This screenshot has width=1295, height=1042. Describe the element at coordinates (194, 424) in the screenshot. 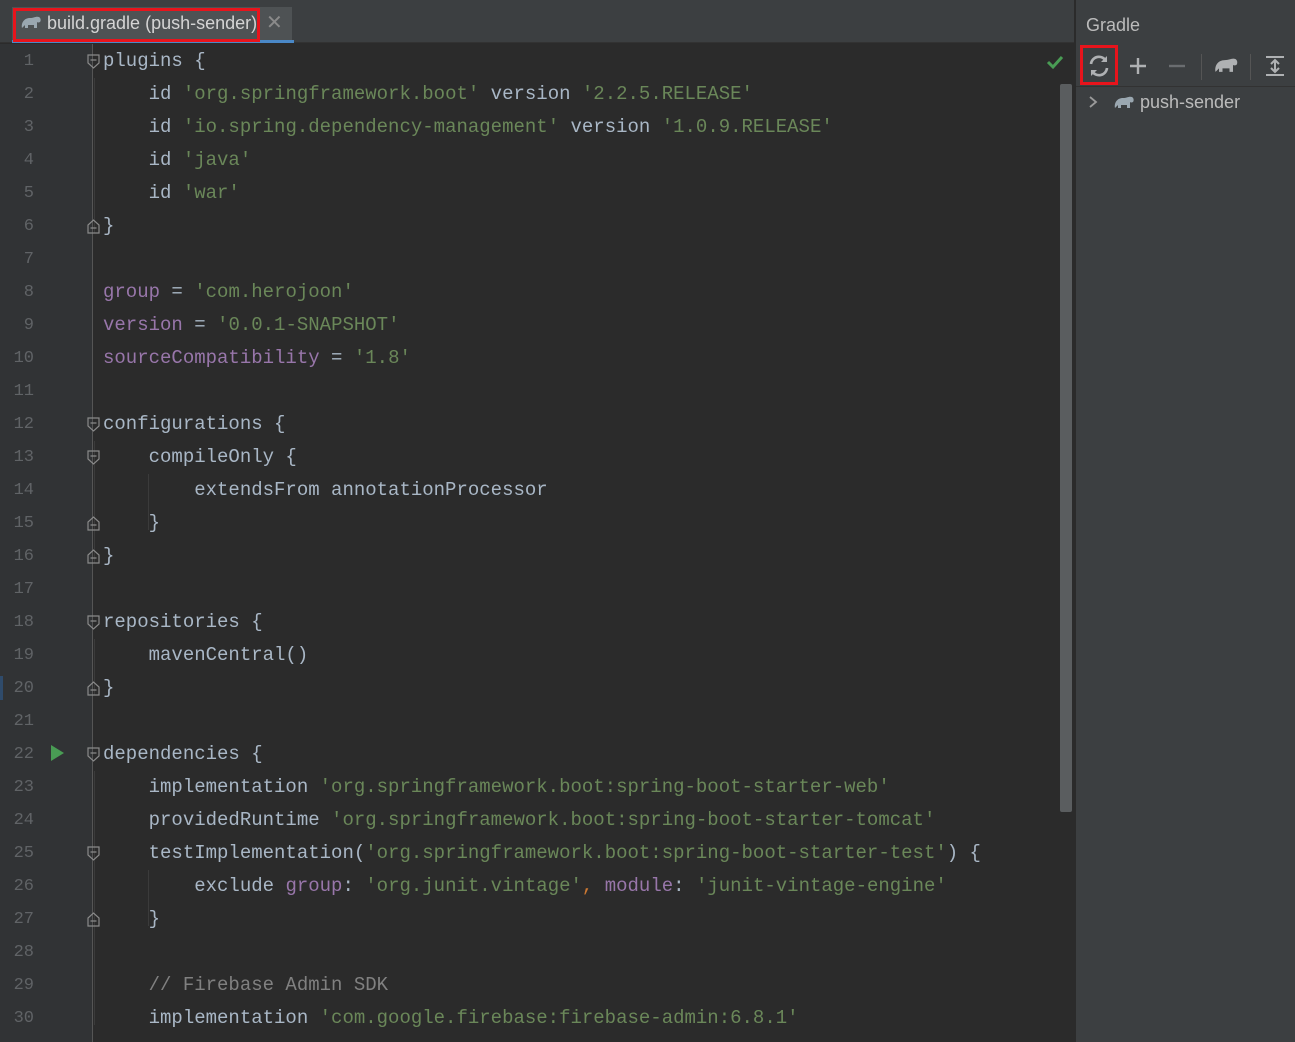

I see `code-line: configurations {` at that location.